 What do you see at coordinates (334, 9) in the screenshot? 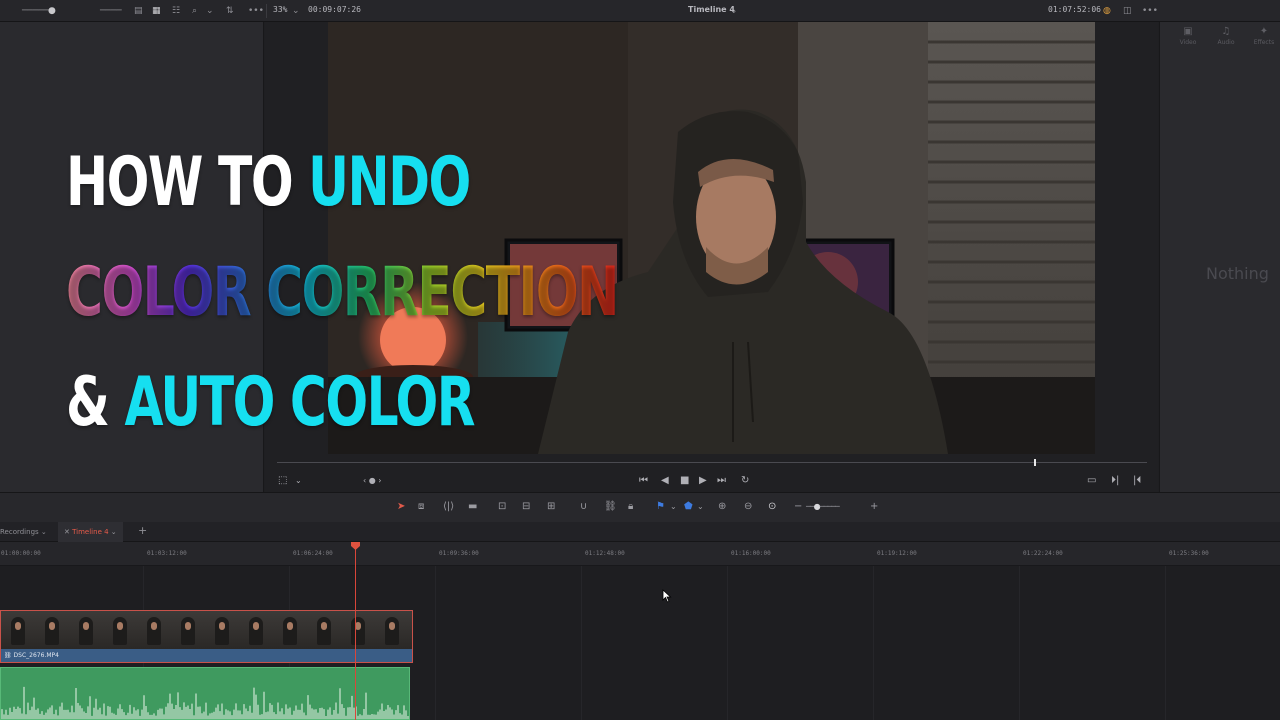
I see `source-timecode: 00:09:07:26` at bounding box center [334, 9].